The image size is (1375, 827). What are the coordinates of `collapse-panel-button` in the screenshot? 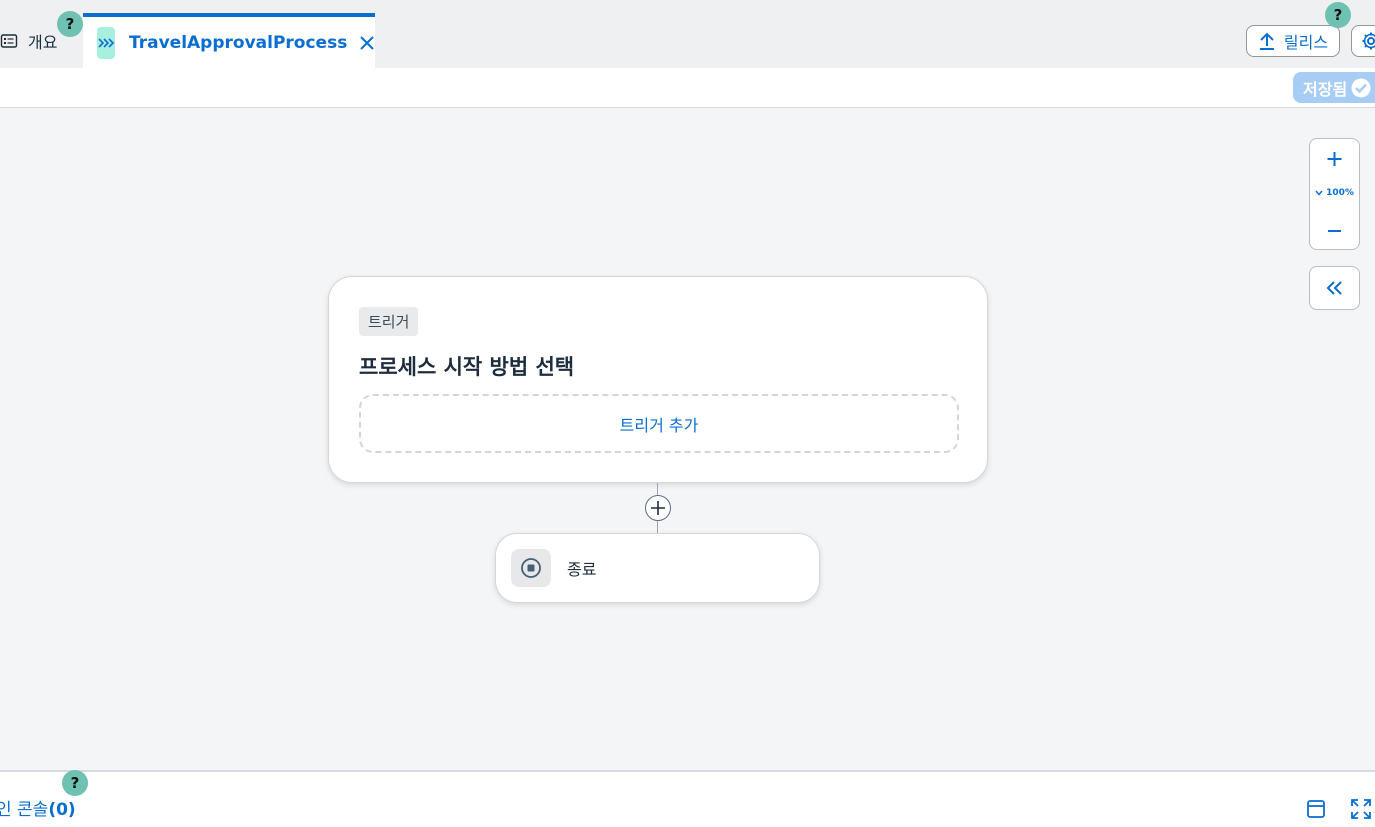 It's located at (1334, 288).